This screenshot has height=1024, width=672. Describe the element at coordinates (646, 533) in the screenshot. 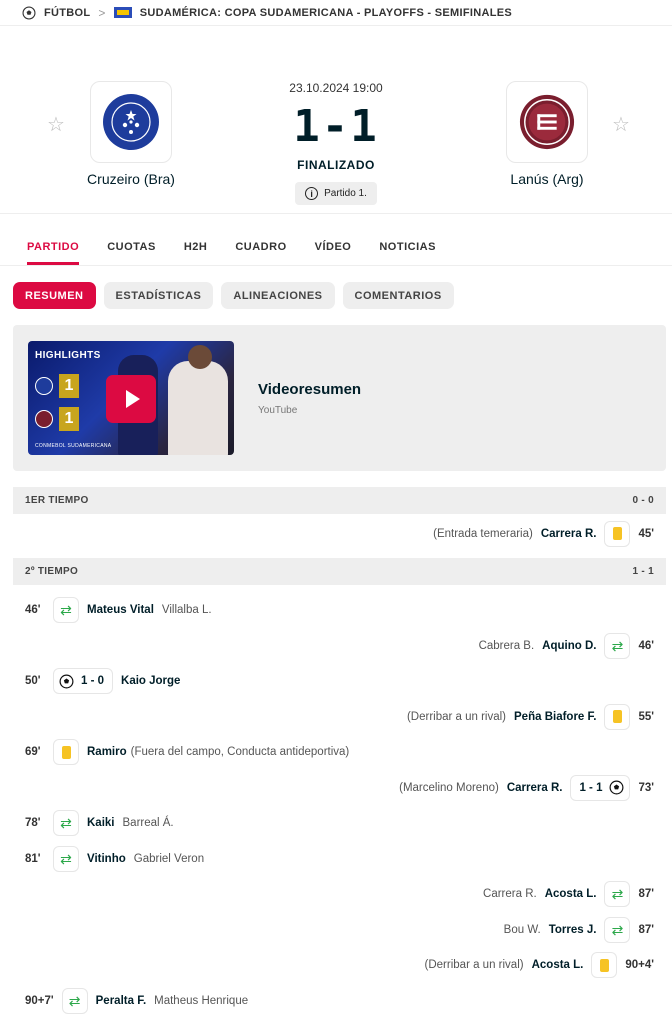

I see `incident-minute: 45'` at that location.